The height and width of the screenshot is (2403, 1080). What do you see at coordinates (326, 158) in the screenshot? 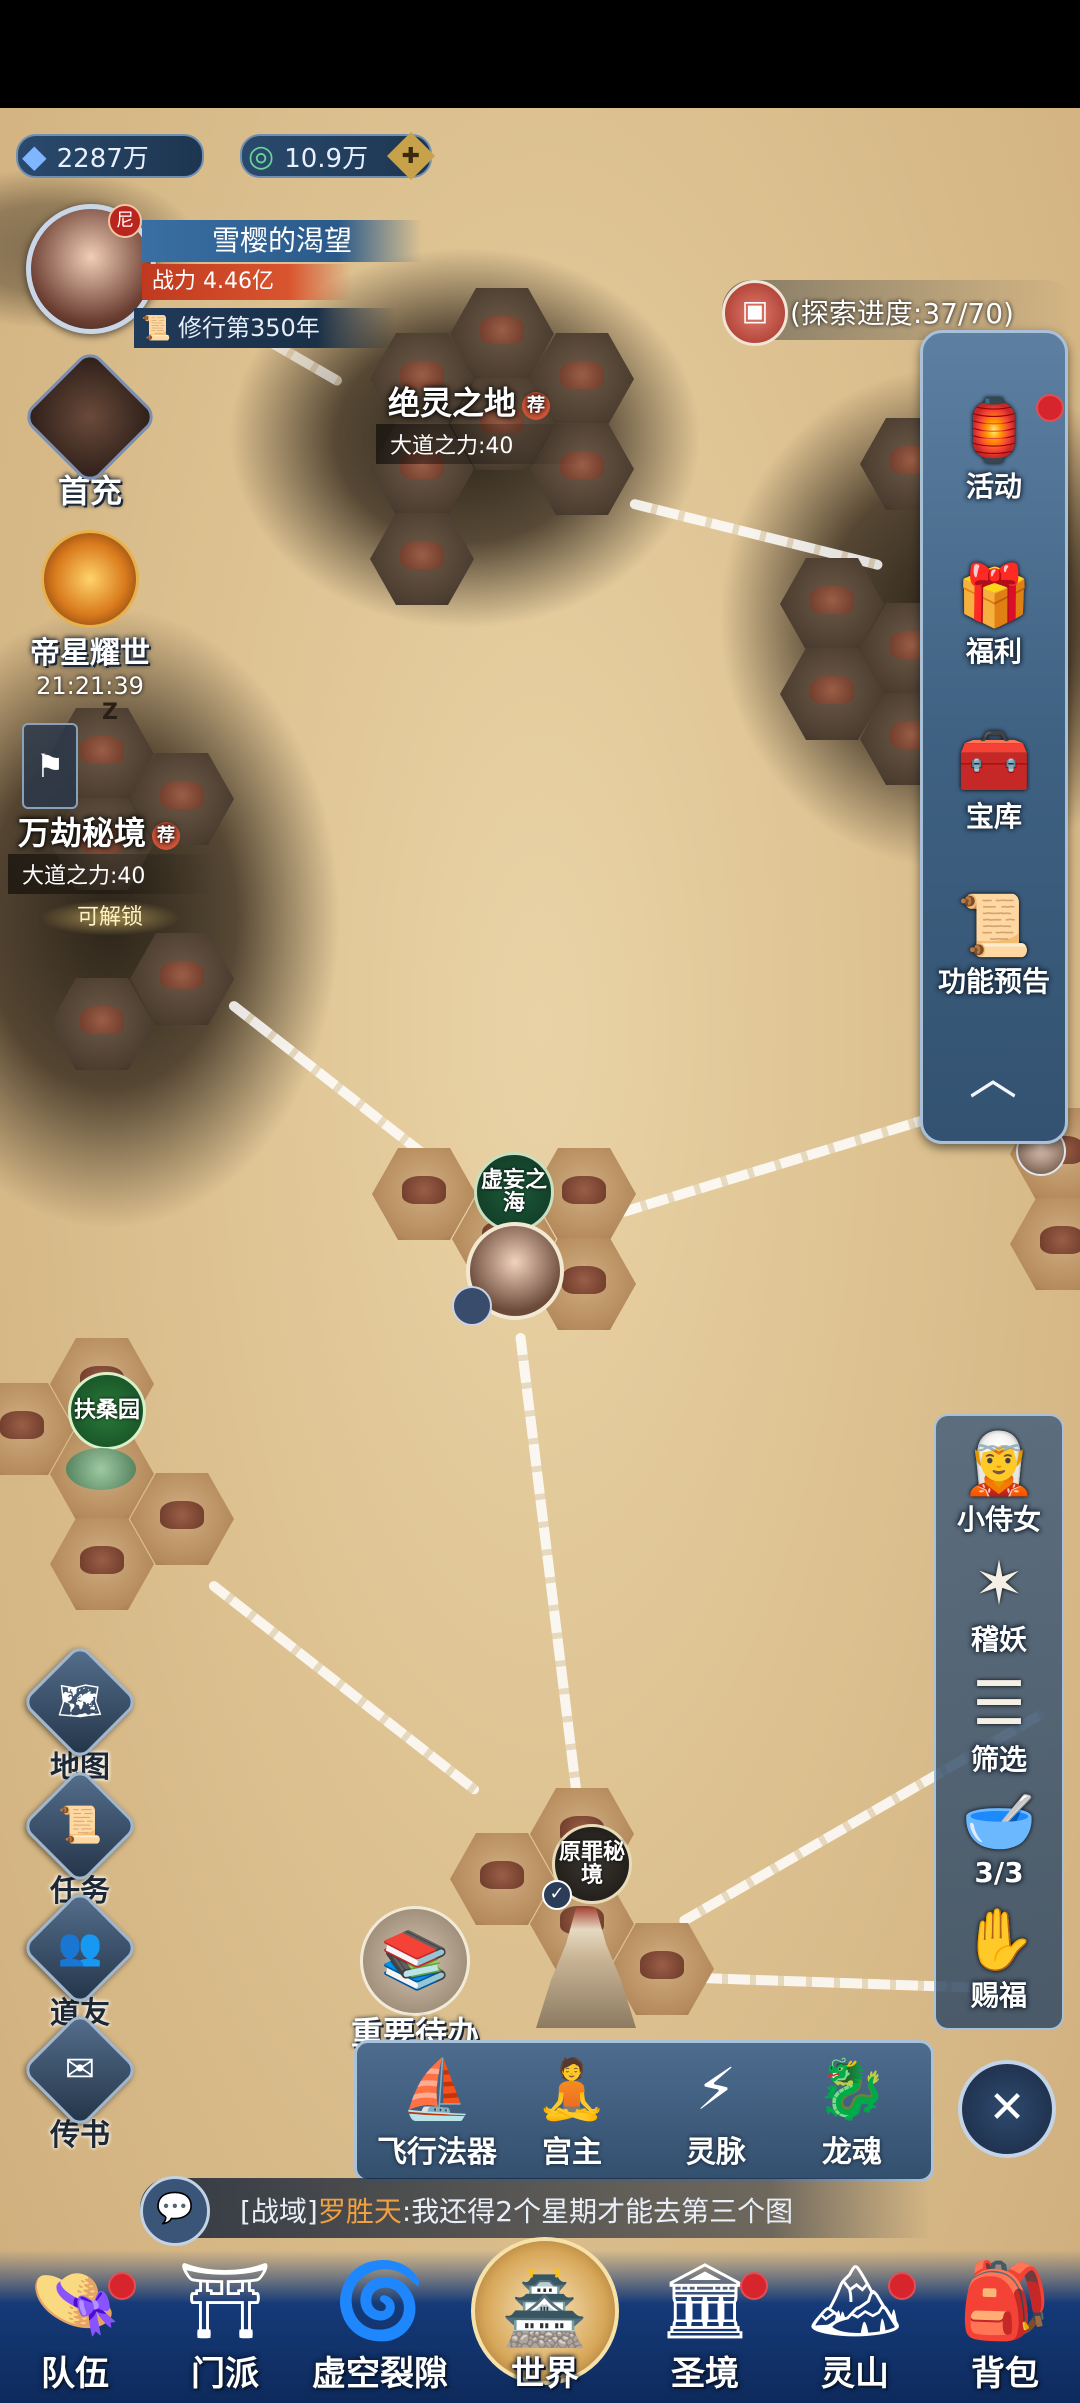
I see `jade-amount: 10.9万` at bounding box center [326, 158].